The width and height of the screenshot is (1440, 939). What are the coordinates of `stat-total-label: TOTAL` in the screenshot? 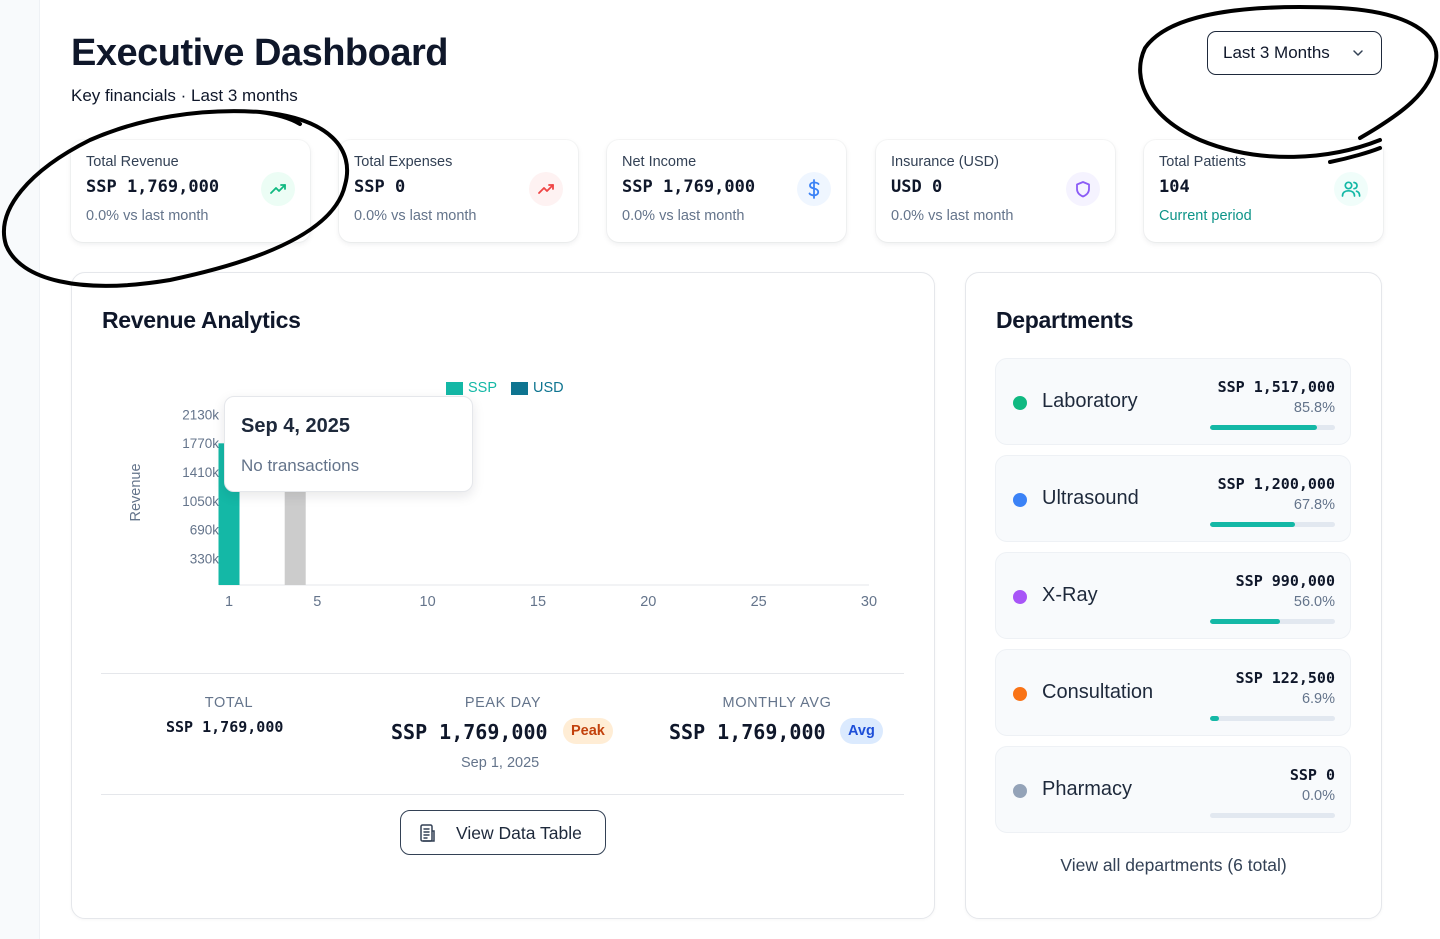 It's located at (229, 703).